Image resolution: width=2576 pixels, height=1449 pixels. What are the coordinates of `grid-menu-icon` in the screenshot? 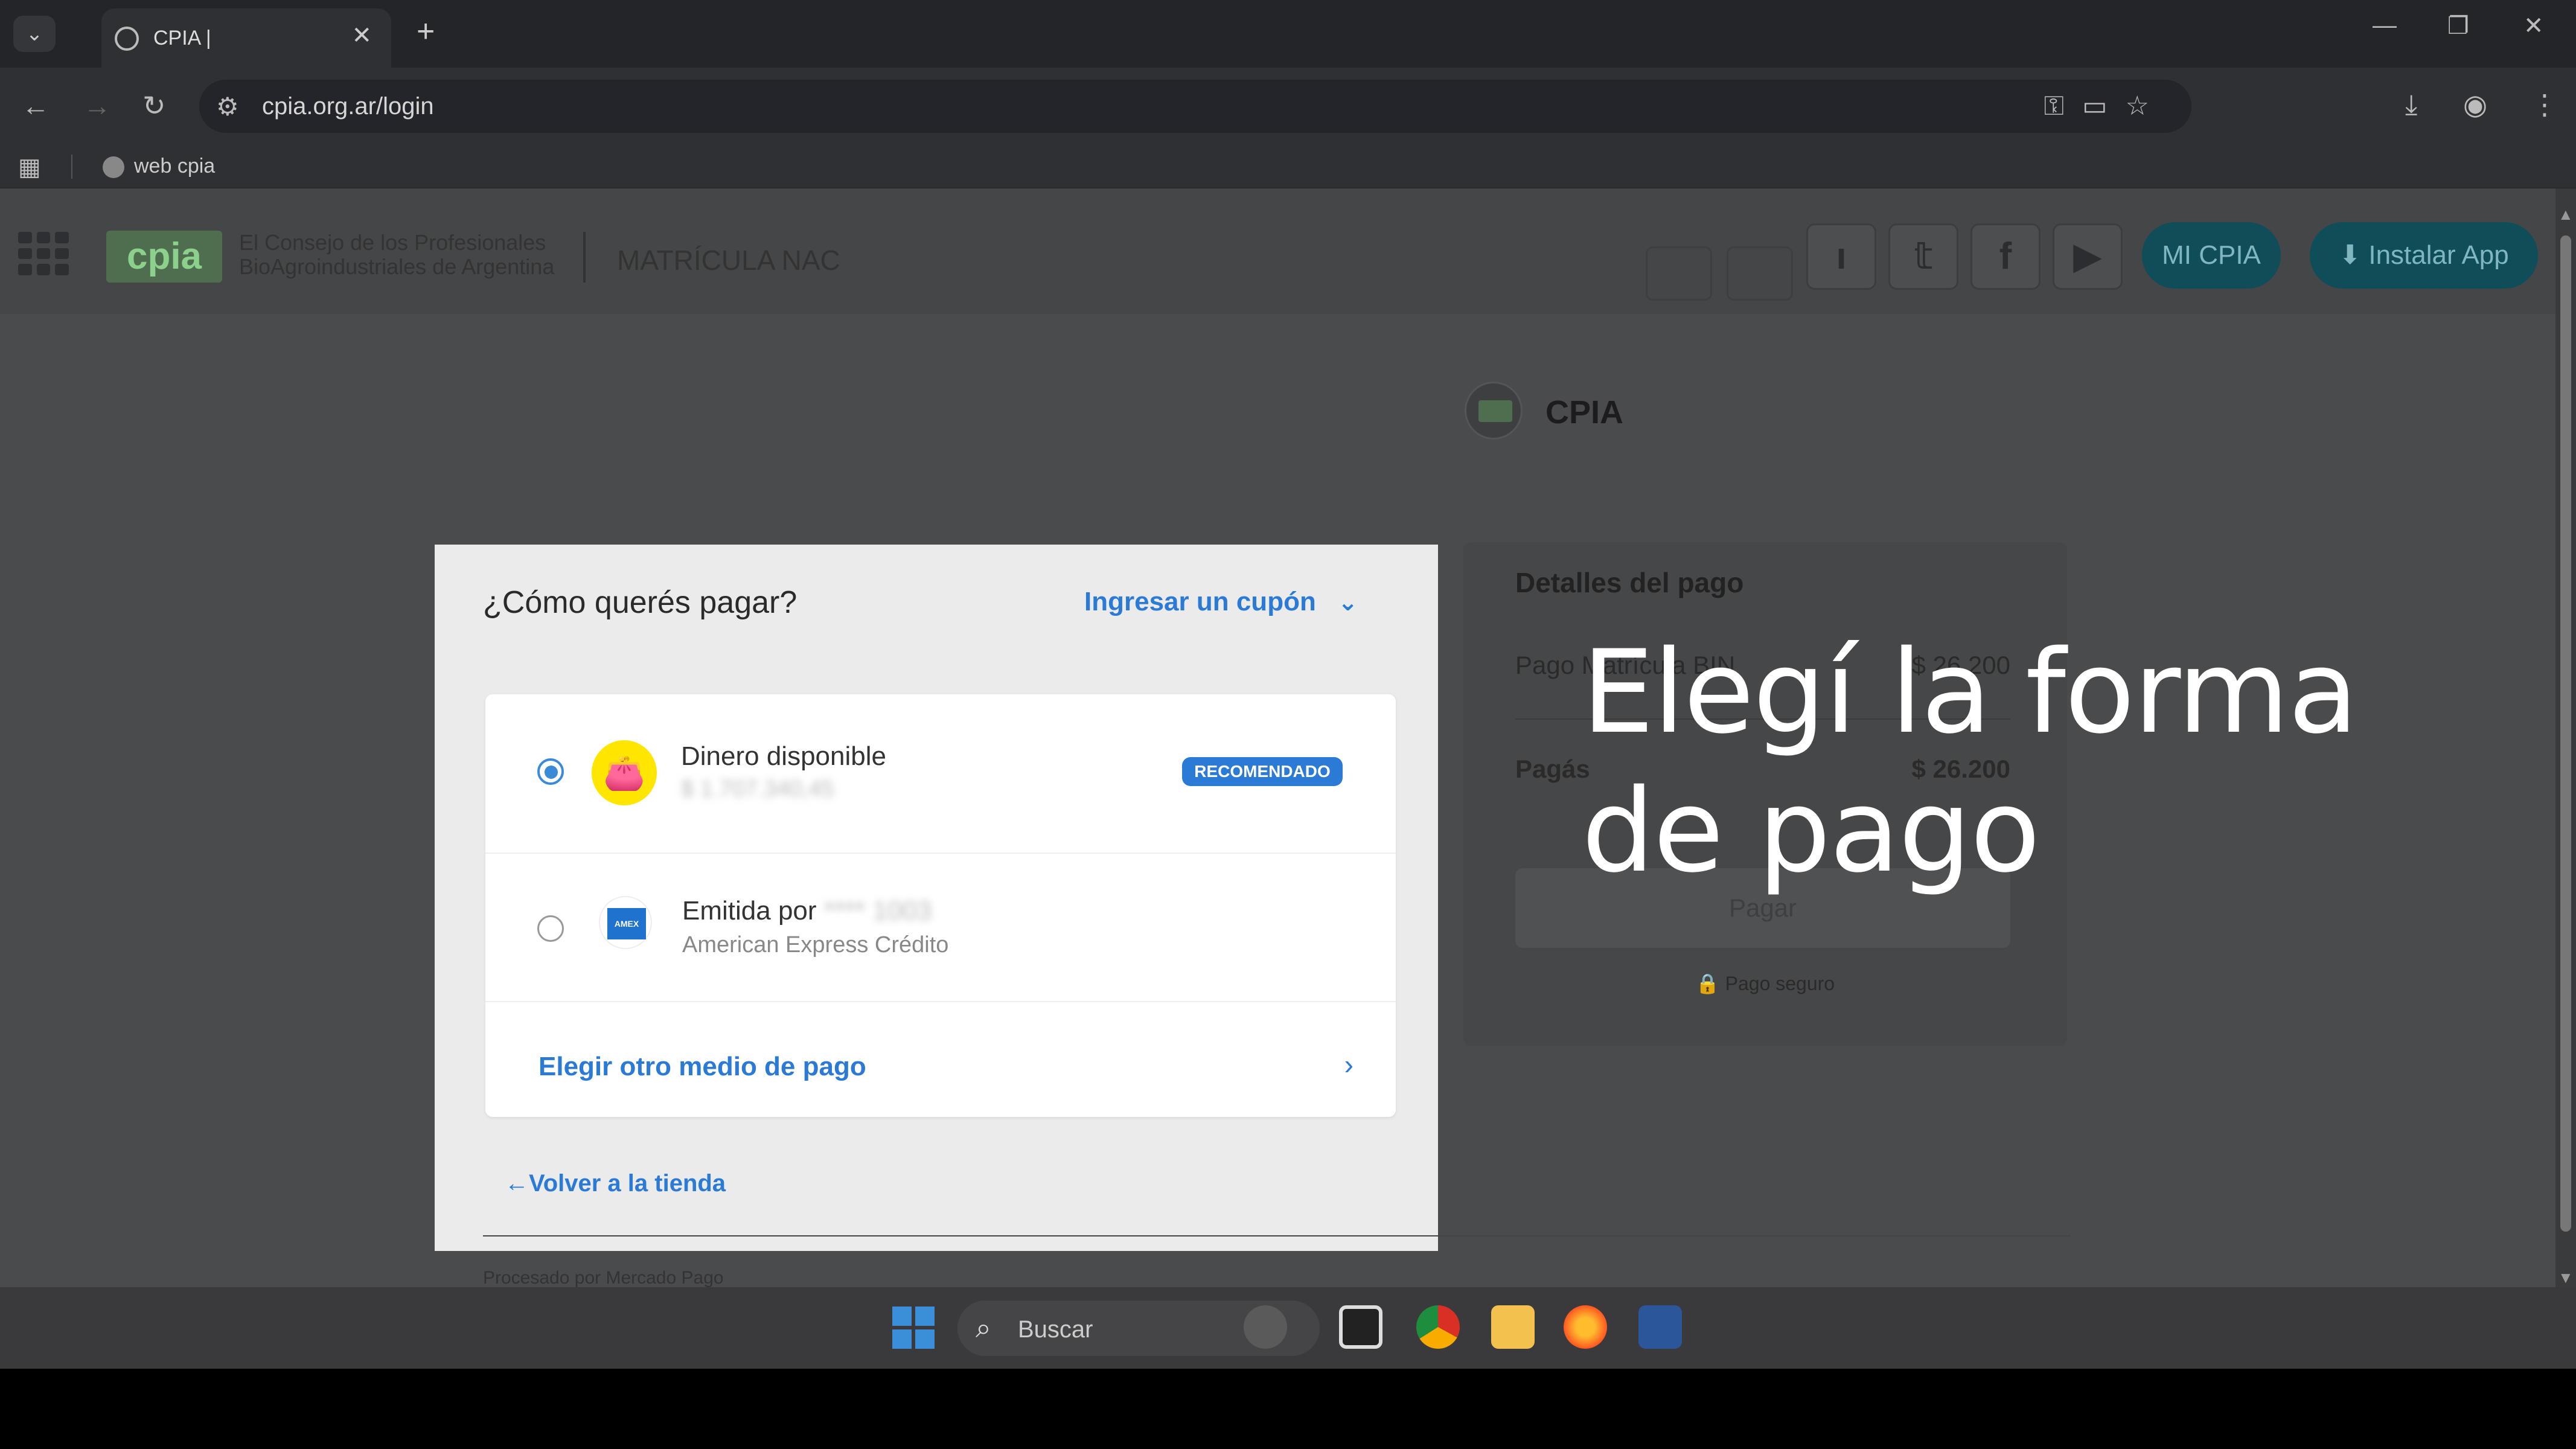 It's located at (43, 254).